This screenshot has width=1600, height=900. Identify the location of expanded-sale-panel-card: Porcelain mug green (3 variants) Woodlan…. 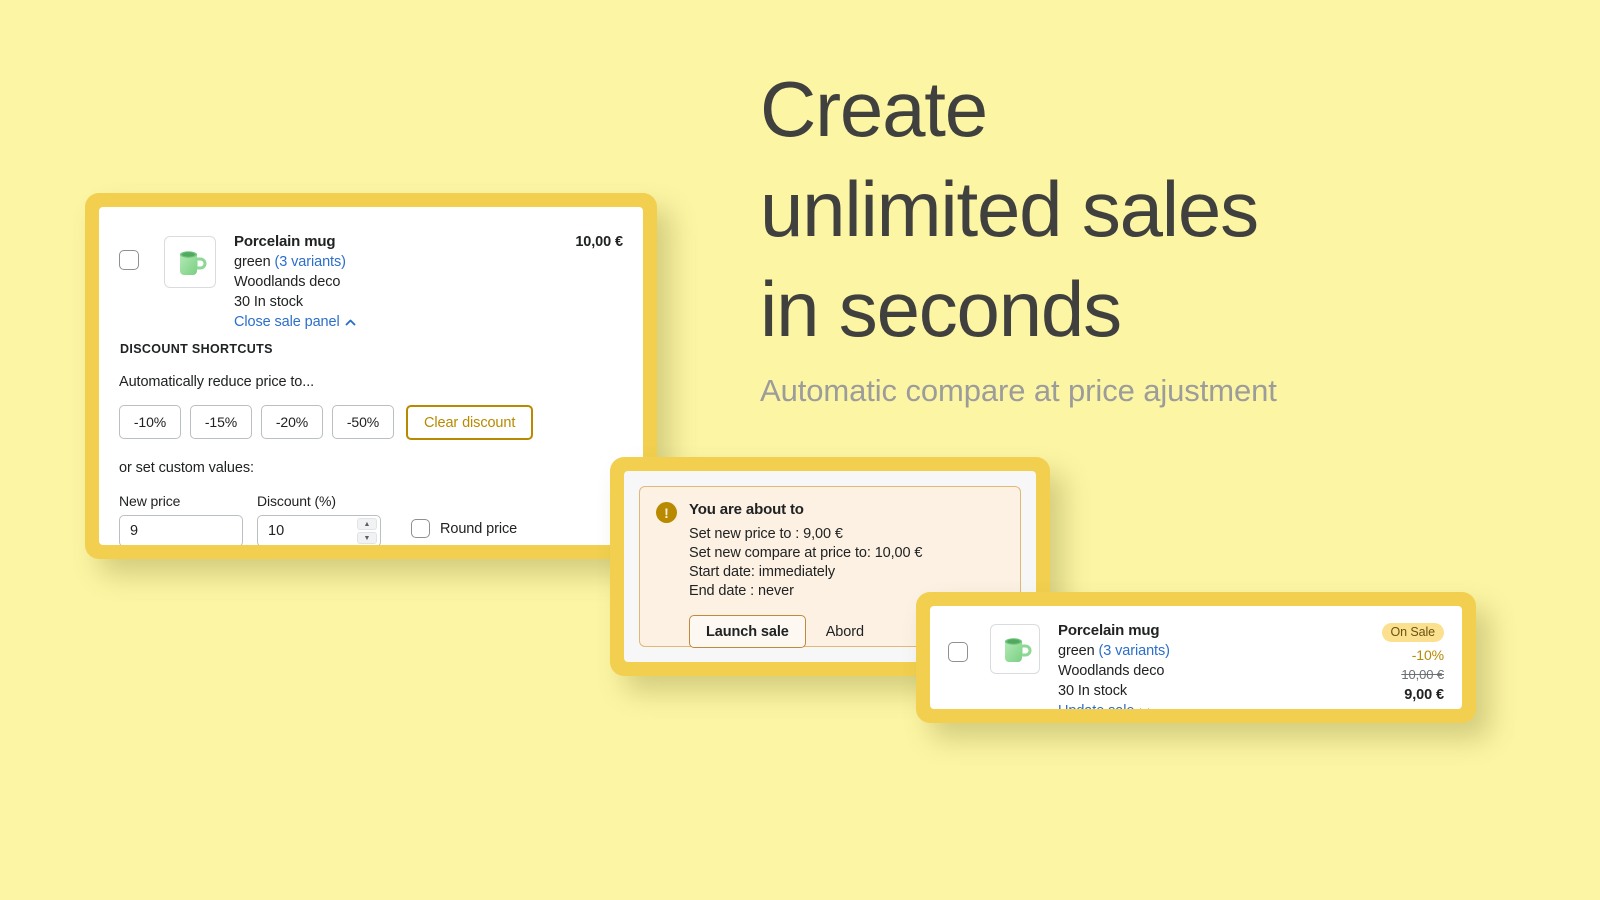
(371, 376).